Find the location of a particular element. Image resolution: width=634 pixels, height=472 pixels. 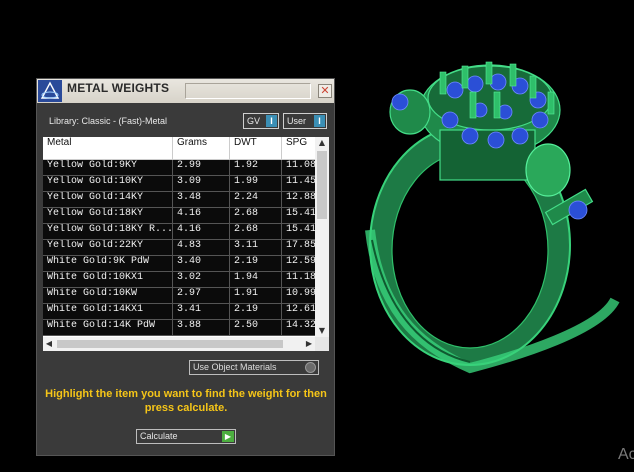

metal-cell: Yellow Gold:18KY is located at coordinates (108, 215).